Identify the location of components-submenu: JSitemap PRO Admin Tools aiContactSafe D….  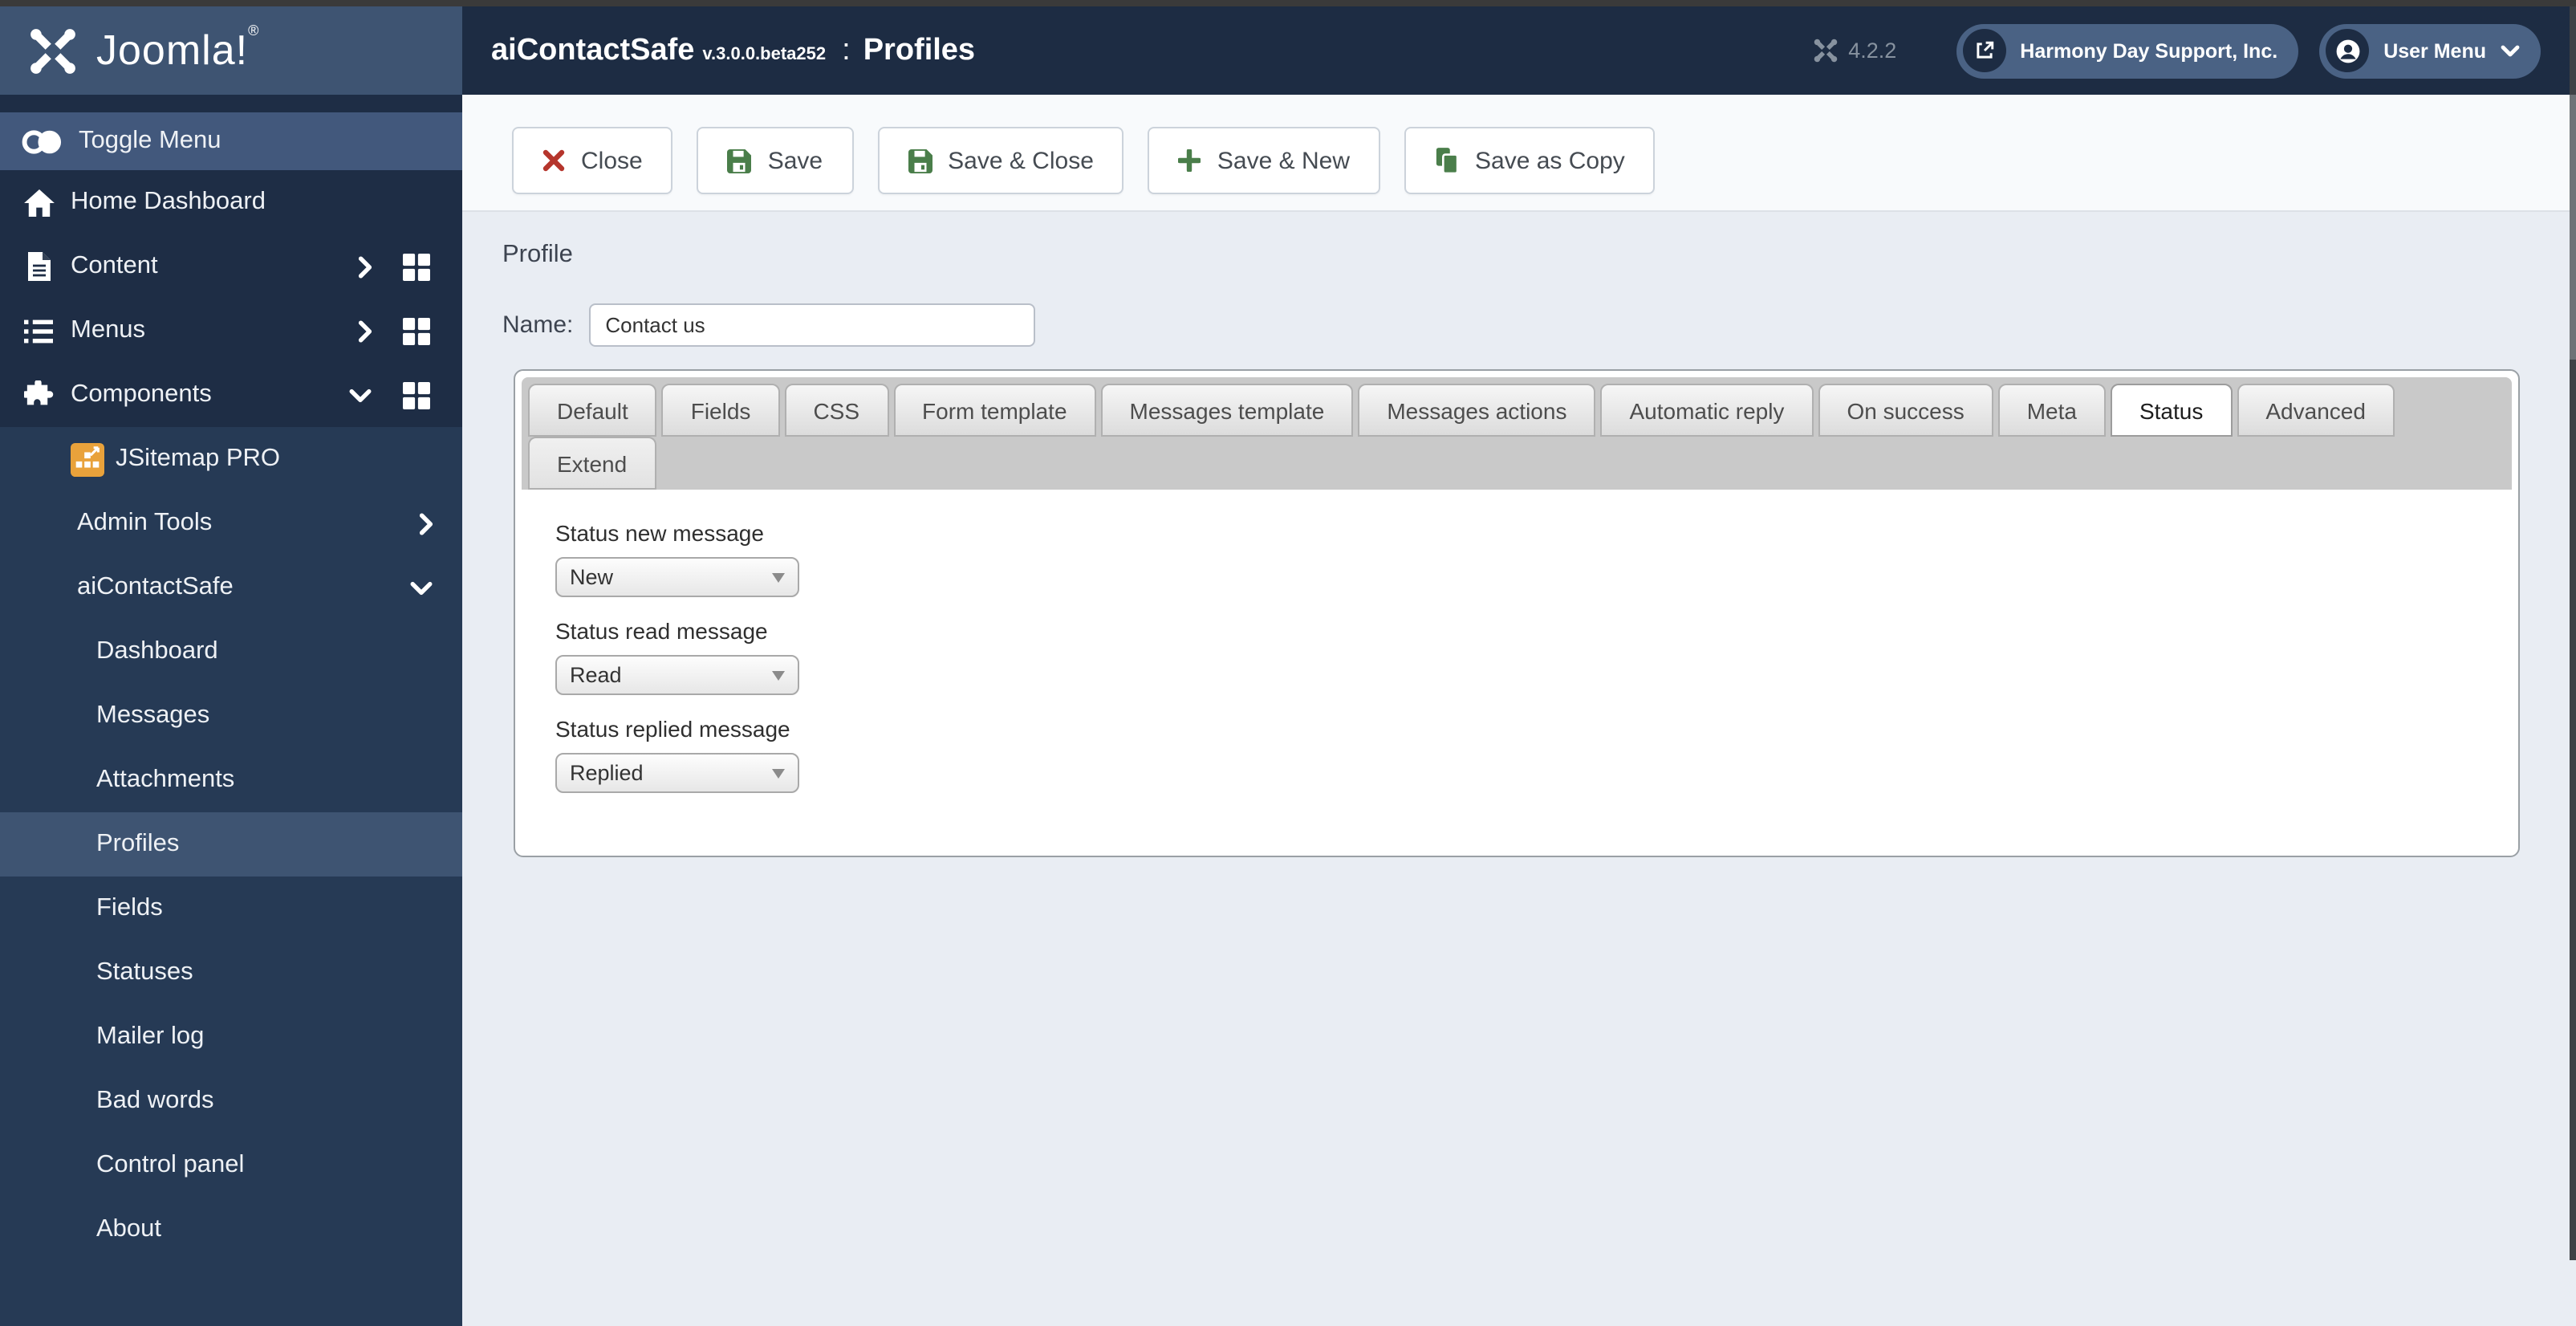
(231, 876).